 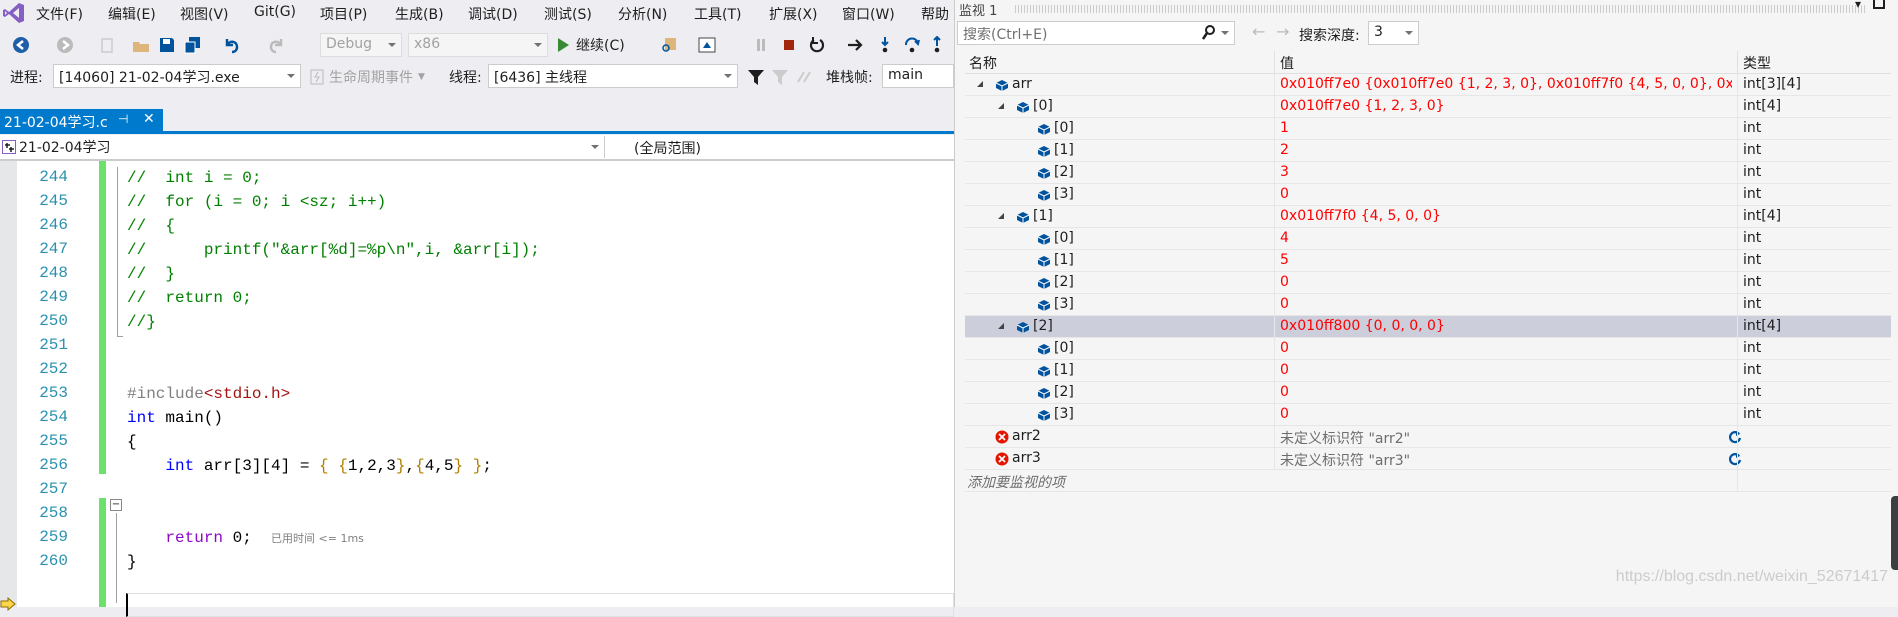 What do you see at coordinates (1428, 261) in the screenshot?
I see `watch-row: [1] 5 int` at bounding box center [1428, 261].